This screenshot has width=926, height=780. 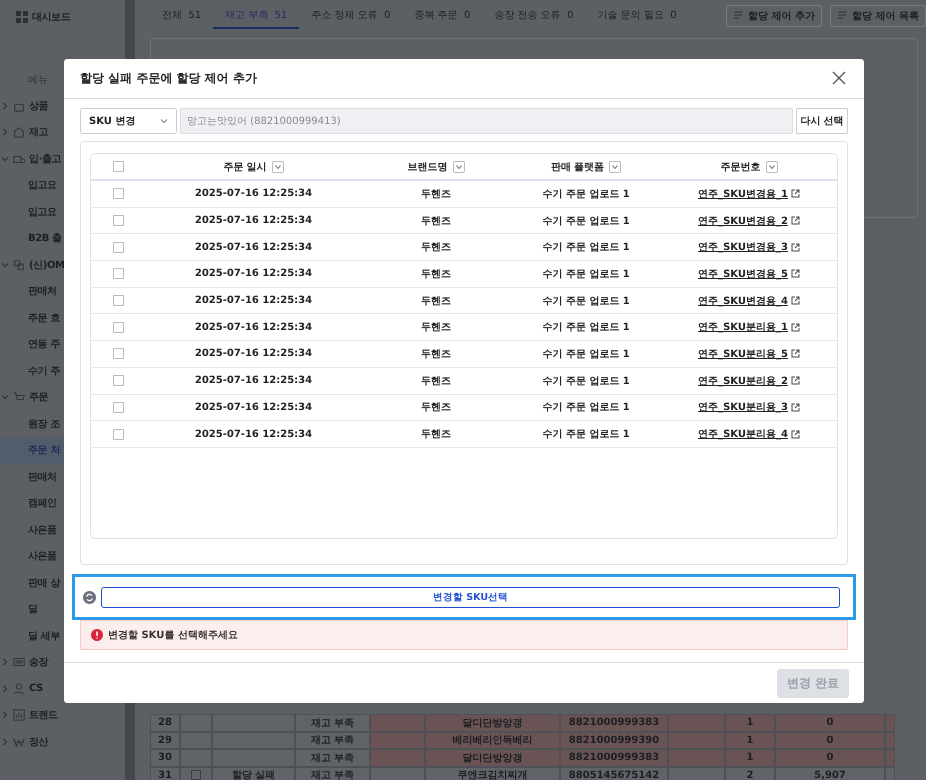 What do you see at coordinates (577, 167) in the screenshot?
I see `column-header: 판매 플랫폼` at bounding box center [577, 167].